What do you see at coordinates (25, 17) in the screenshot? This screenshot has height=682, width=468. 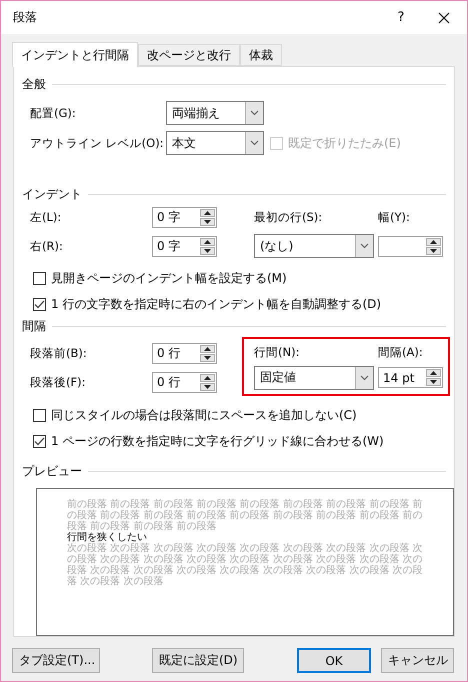 I see `window-title: 段落` at bounding box center [25, 17].